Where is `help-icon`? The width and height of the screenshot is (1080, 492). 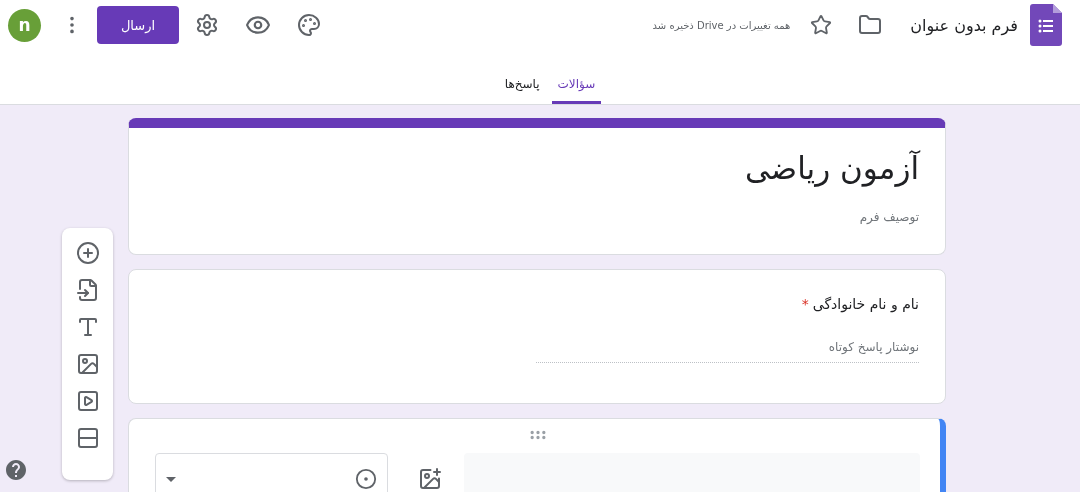 help-icon is located at coordinates (16, 470).